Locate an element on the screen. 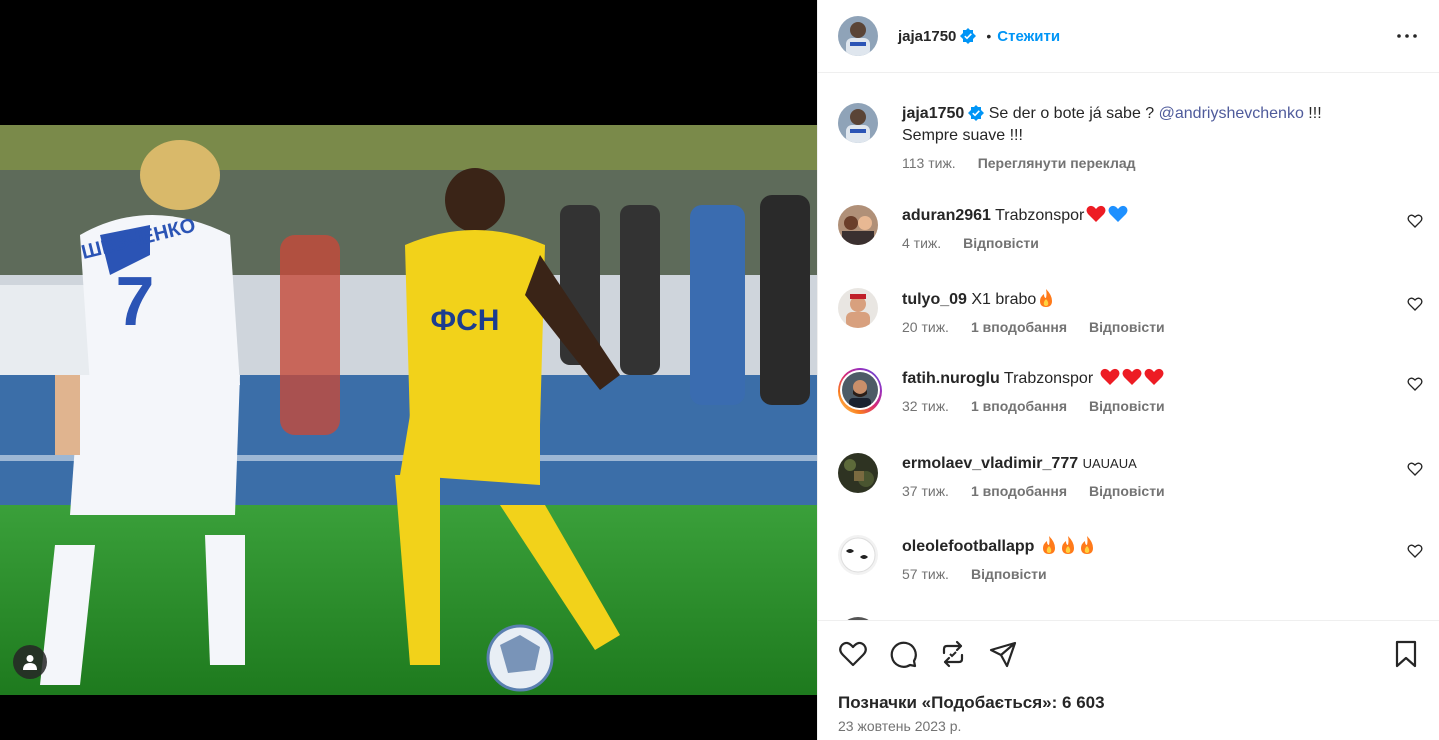  user-tag-icon is located at coordinates (30, 662).